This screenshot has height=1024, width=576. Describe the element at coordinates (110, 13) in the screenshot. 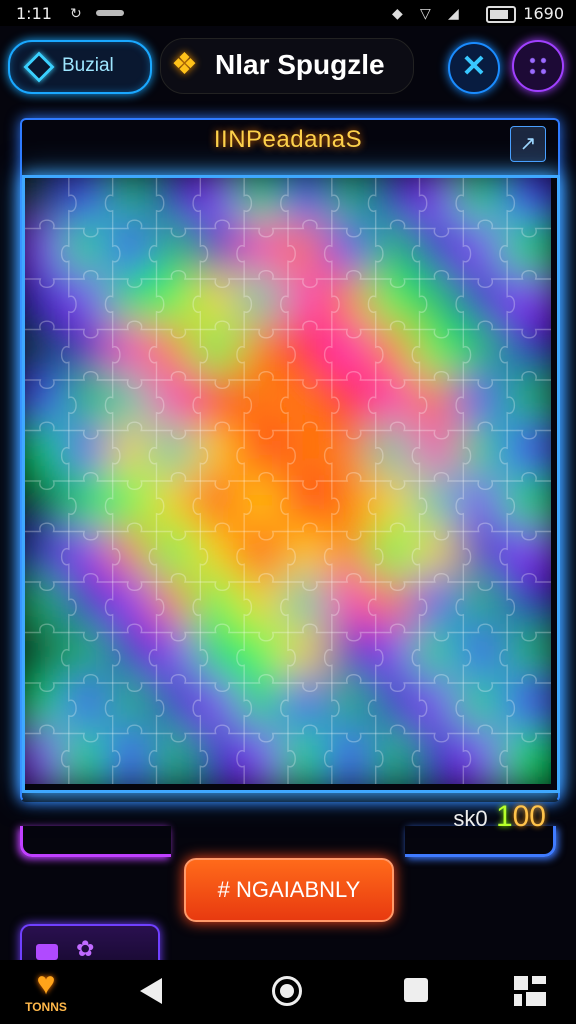

I see `pill-icon` at that location.